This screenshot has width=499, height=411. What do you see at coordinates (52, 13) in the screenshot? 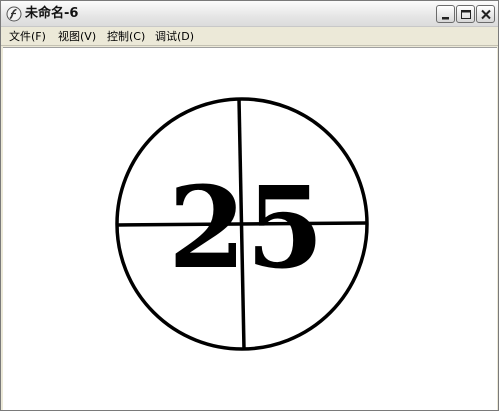
I see `window-title: 未命名-6` at bounding box center [52, 13].